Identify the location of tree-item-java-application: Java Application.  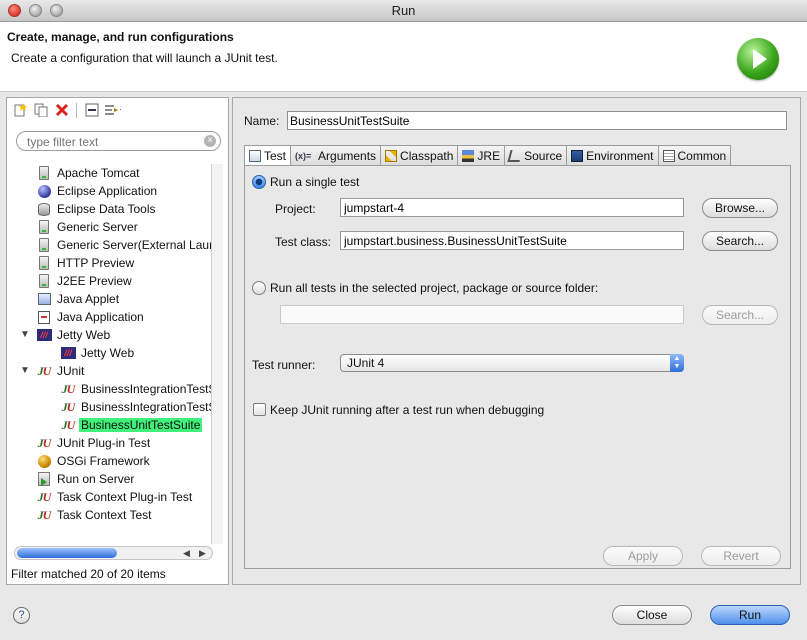
(91, 317).